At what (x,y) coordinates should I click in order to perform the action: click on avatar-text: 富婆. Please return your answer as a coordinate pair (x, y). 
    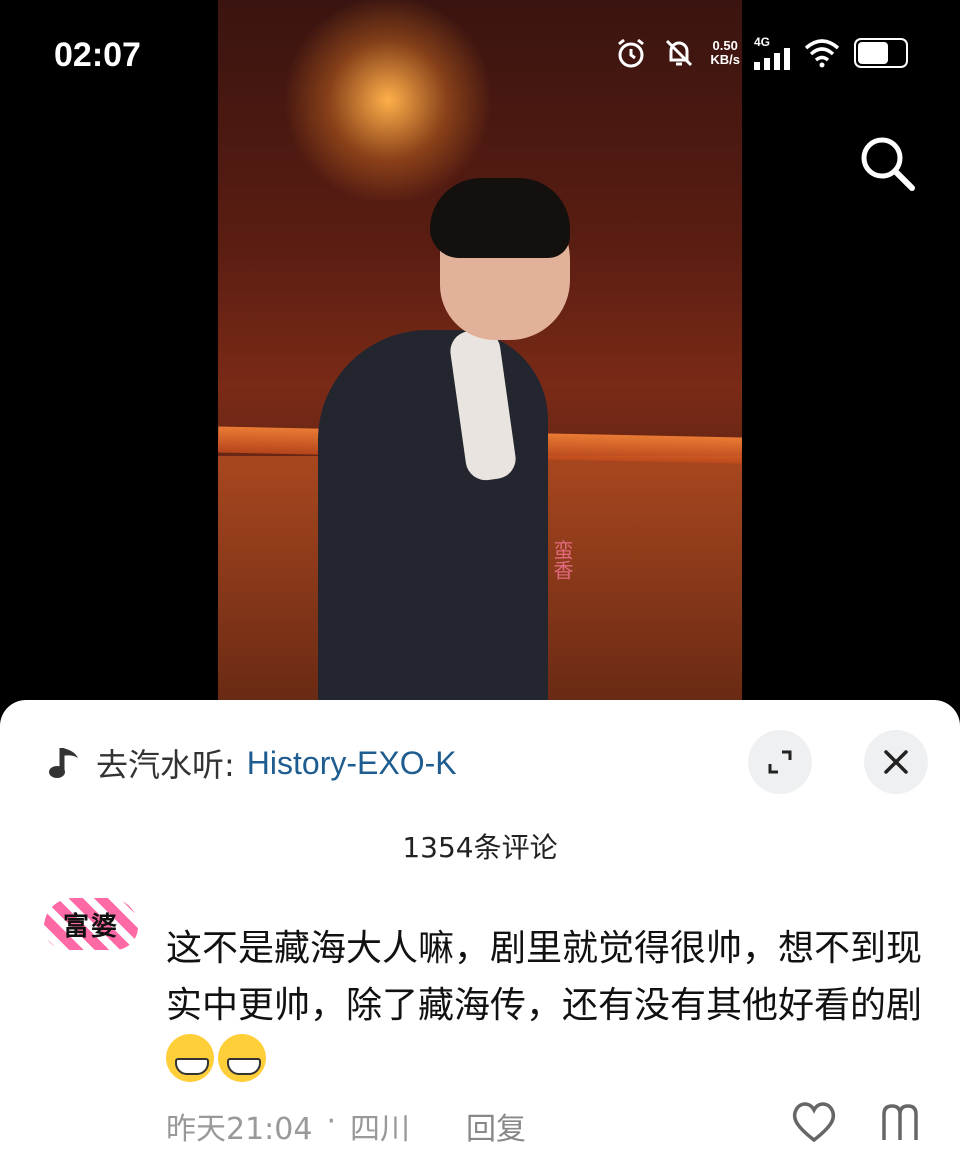
    Looking at the image, I should click on (90, 926).